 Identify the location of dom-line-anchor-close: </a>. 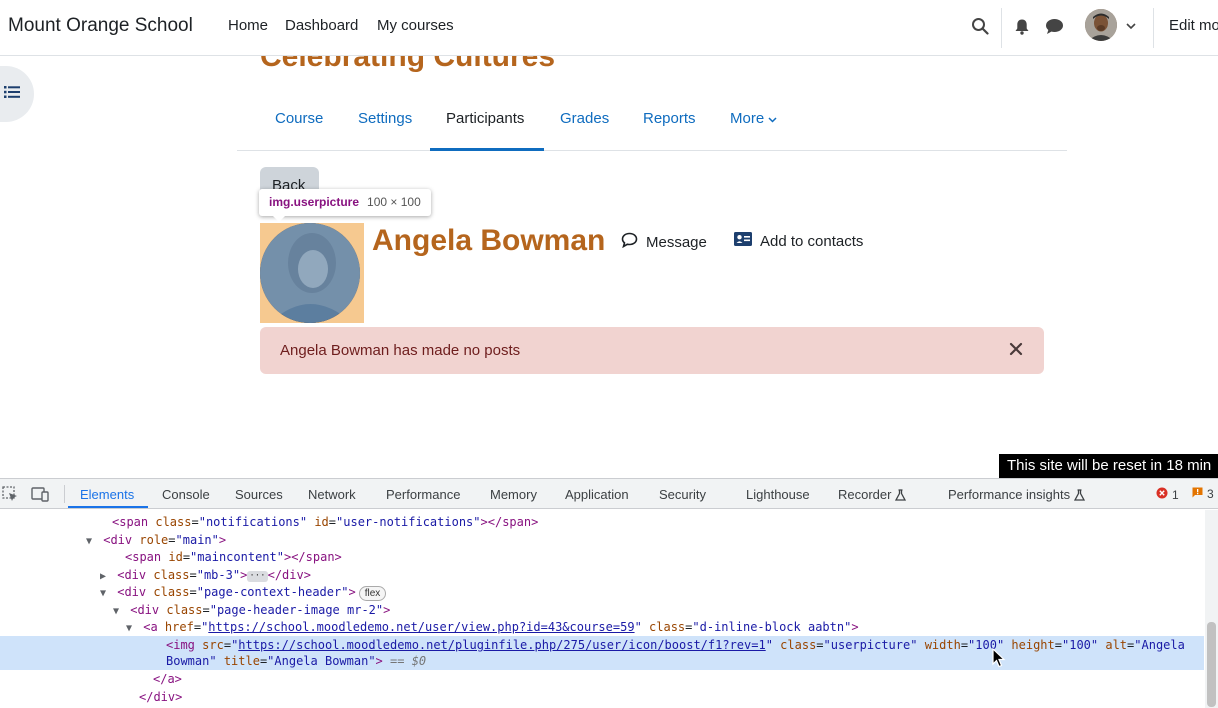
(167, 679).